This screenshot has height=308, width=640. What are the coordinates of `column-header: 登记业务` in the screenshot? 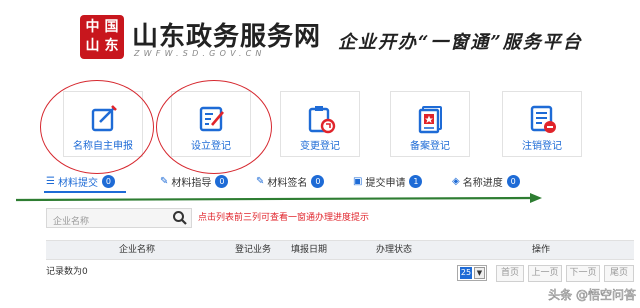 It's located at (252, 250).